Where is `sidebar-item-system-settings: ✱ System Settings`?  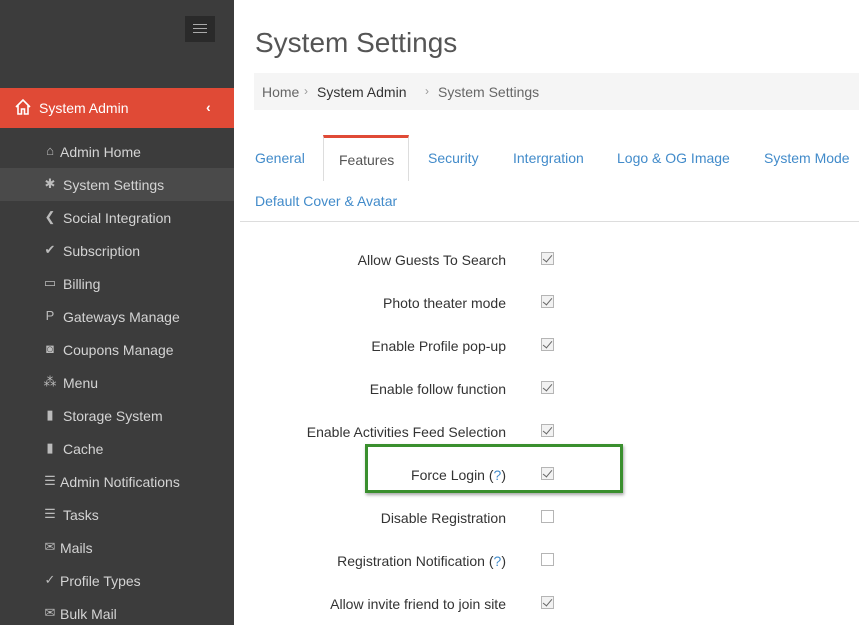 sidebar-item-system-settings: ✱ System Settings is located at coordinates (117, 184).